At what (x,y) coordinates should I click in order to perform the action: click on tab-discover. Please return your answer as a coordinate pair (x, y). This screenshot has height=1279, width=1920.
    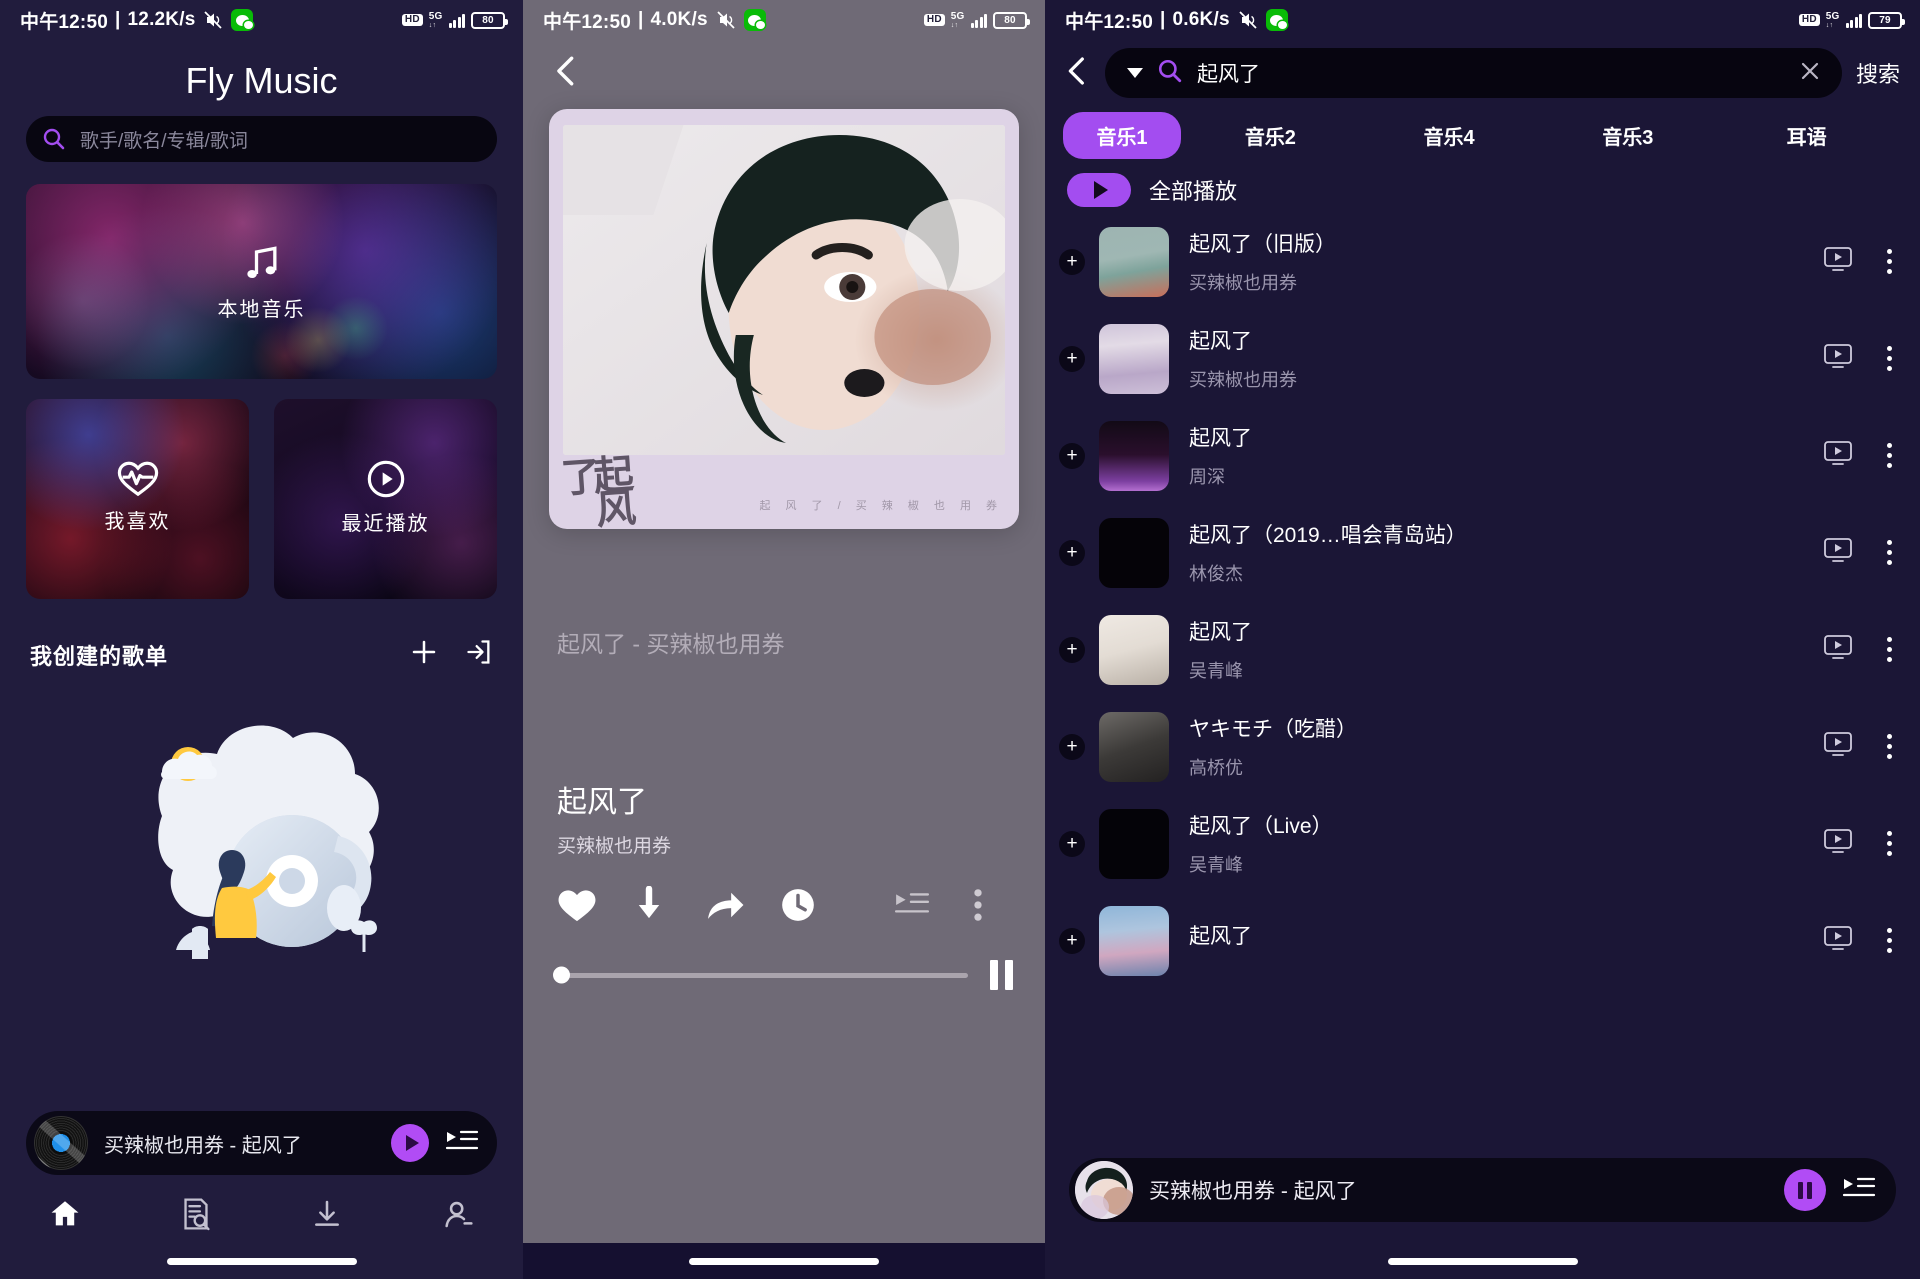
    Looking at the image, I should click on (196, 1214).